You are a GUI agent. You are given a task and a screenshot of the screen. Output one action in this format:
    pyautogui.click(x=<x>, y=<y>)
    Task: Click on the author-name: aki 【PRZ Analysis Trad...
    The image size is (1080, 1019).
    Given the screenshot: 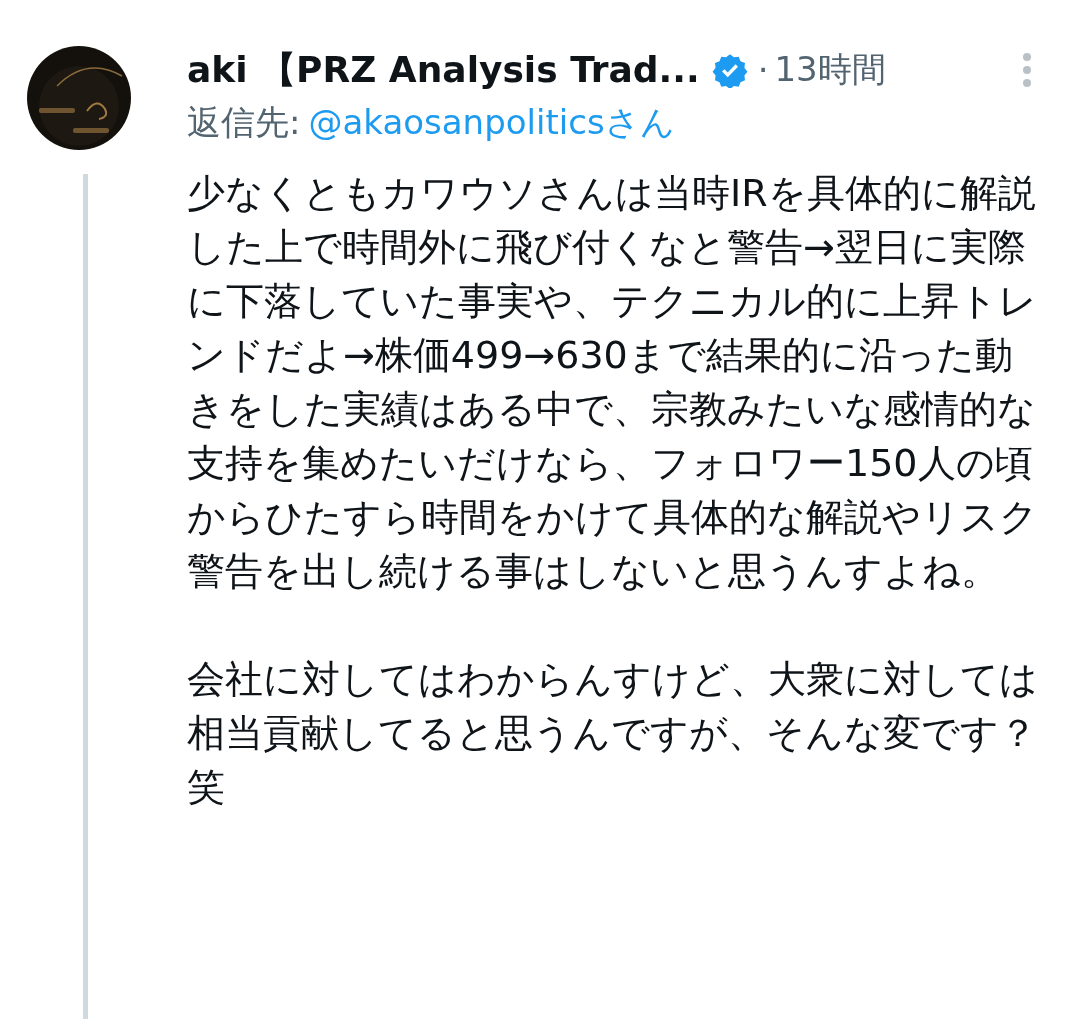 What is the action you would take?
    pyautogui.click(x=443, y=70)
    